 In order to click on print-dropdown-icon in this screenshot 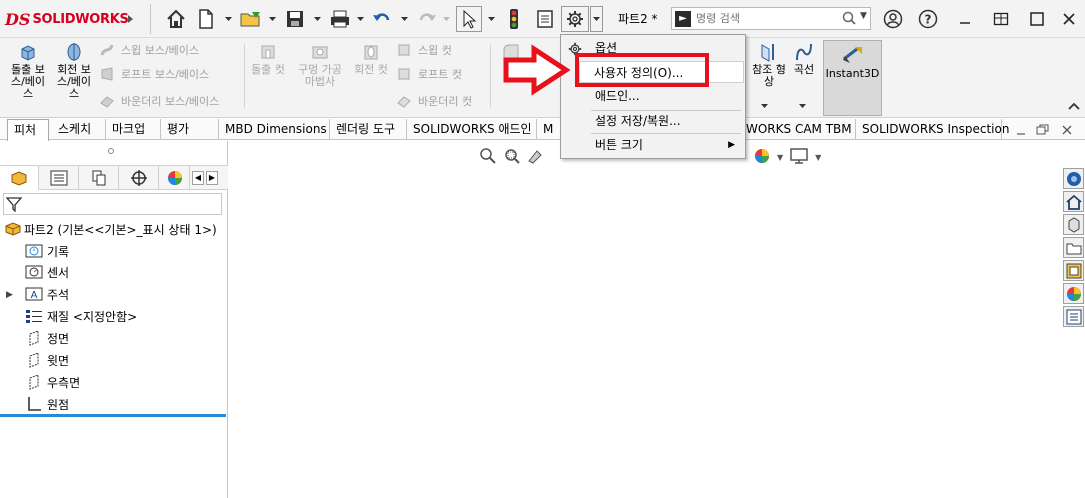, I will do `click(360, 19)`.